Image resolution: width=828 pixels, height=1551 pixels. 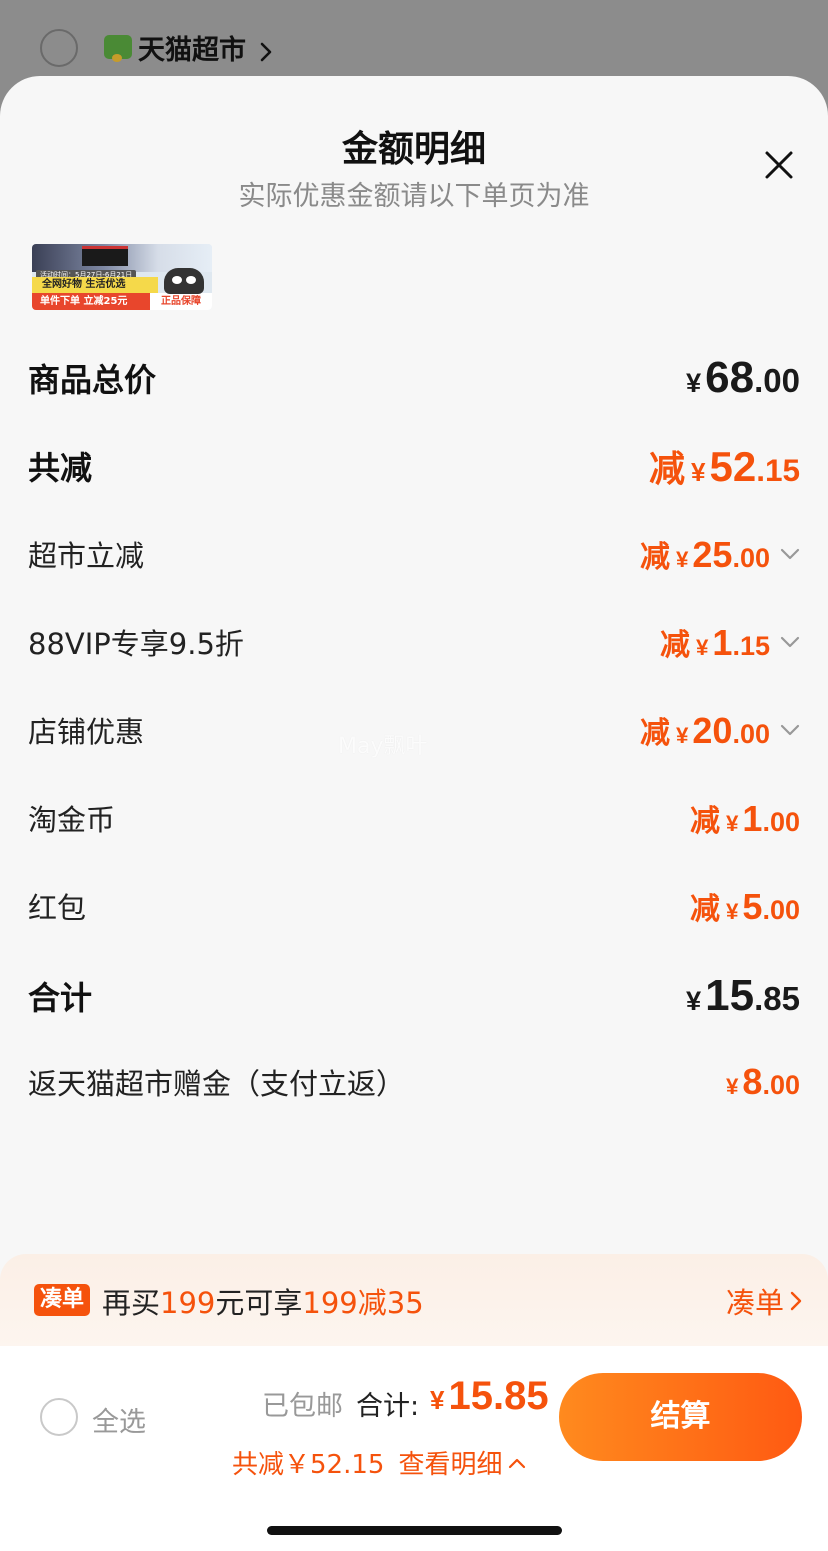 I want to click on select-all-radio, so click(x=59, y=1417).